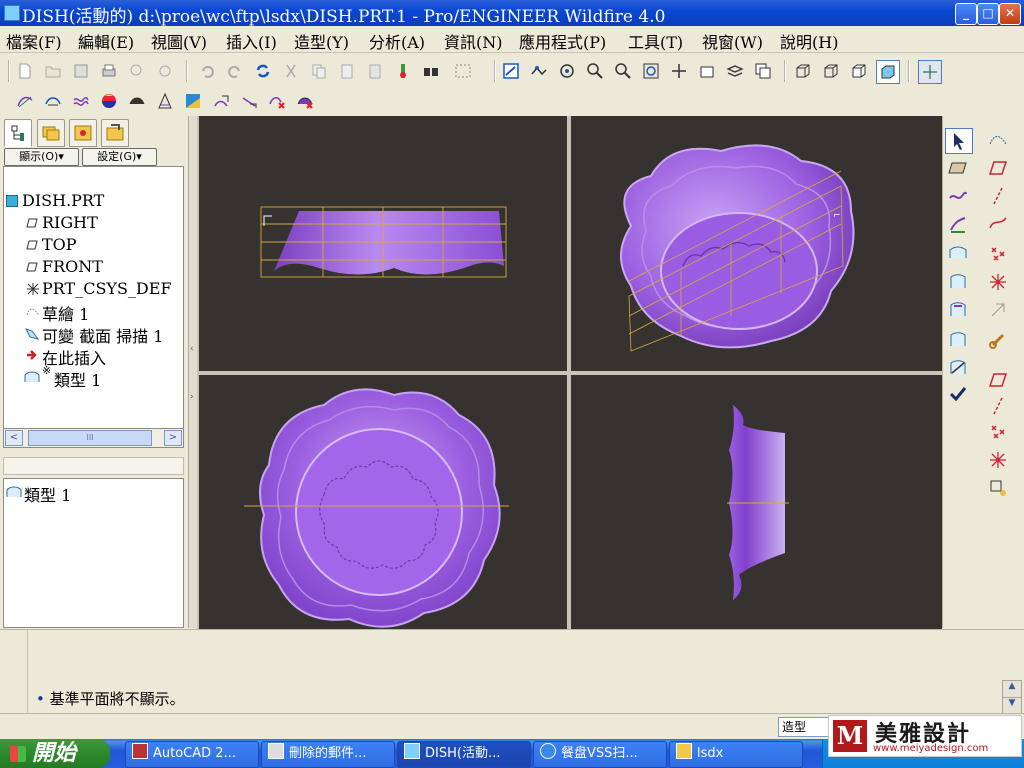 The width and height of the screenshot is (1024, 768). What do you see at coordinates (988, 14) in the screenshot?
I see `maximize-button: □` at bounding box center [988, 14].